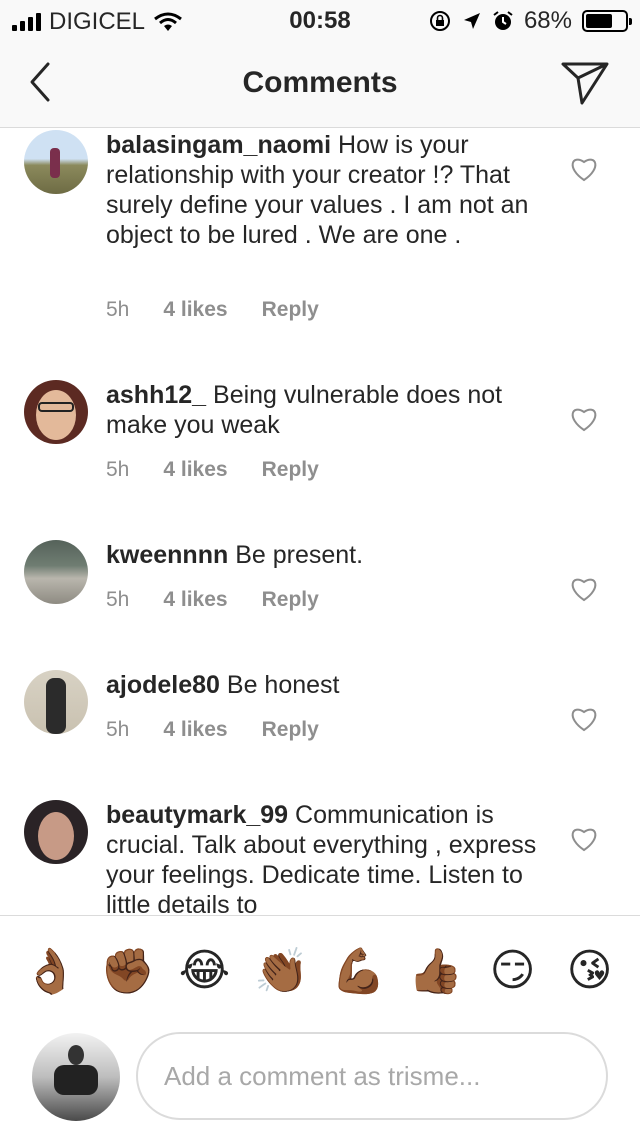 This screenshot has height=1136, width=640. I want to click on thumbs-up-emoji-button: 👍🏾, so click(436, 971).